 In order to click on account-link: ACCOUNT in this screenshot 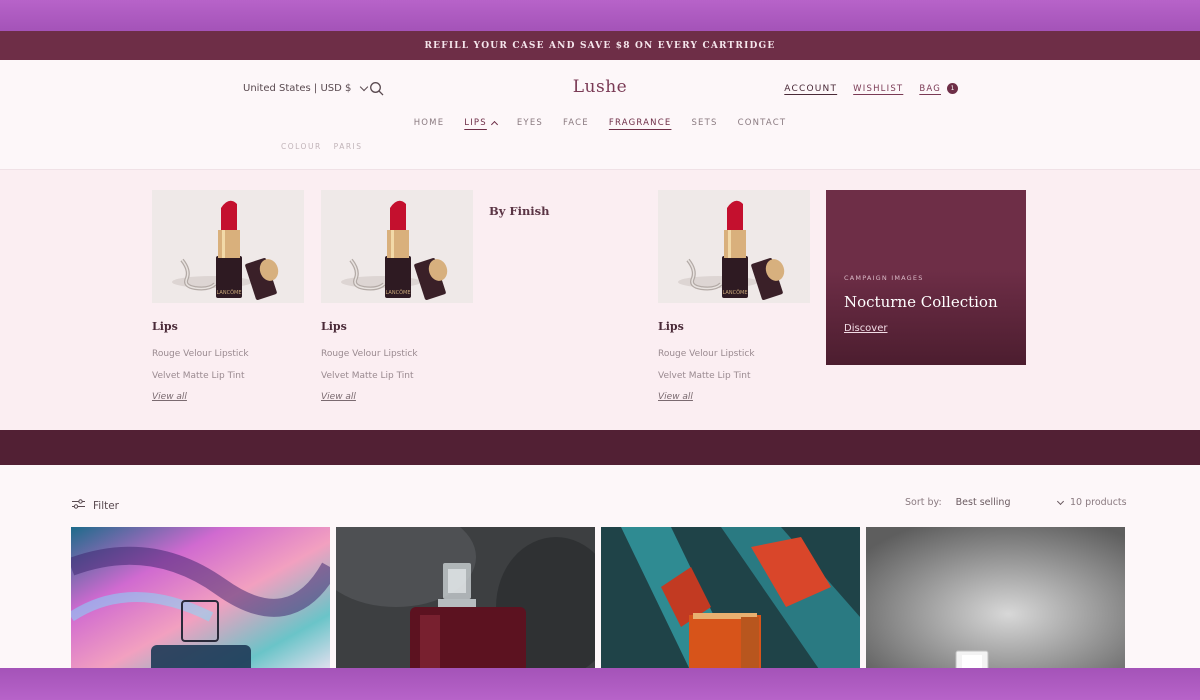, I will do `click(810, 89)`.